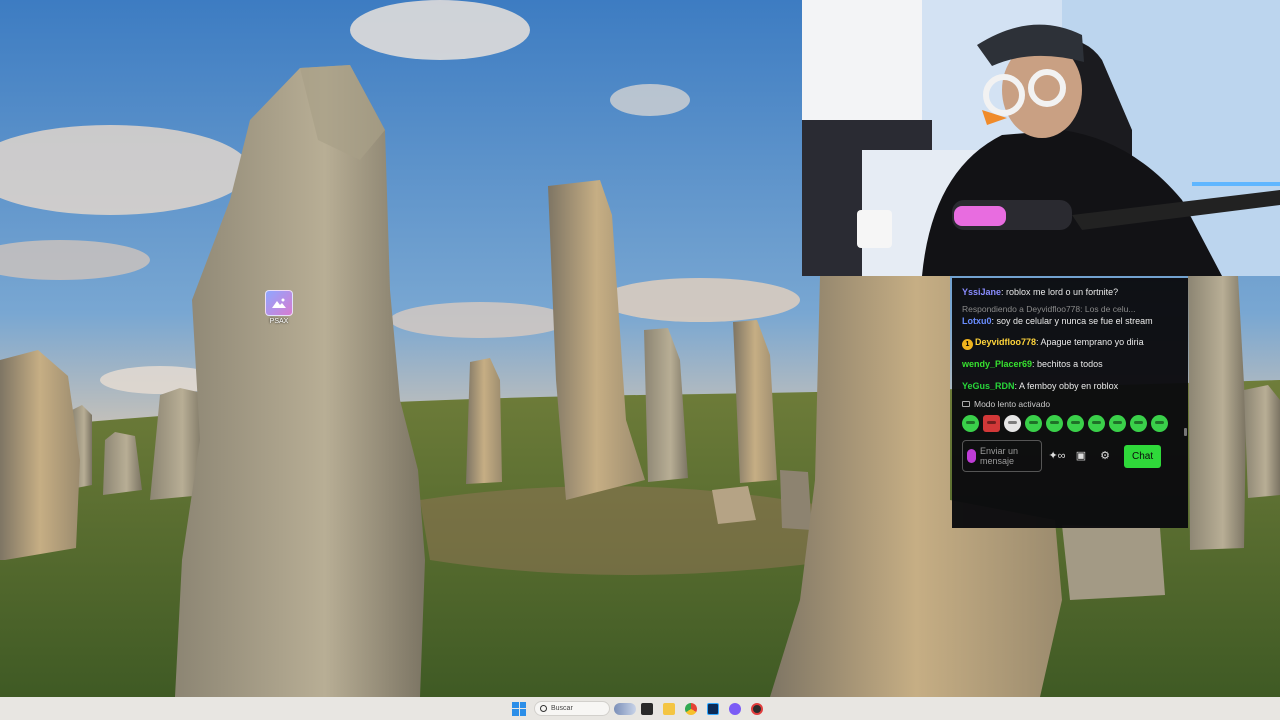 Image resolution: width=1280 pixels, height=720 pixels. I want to click on chat-text: : Apague temprano yo diria, so click(1090, 342).